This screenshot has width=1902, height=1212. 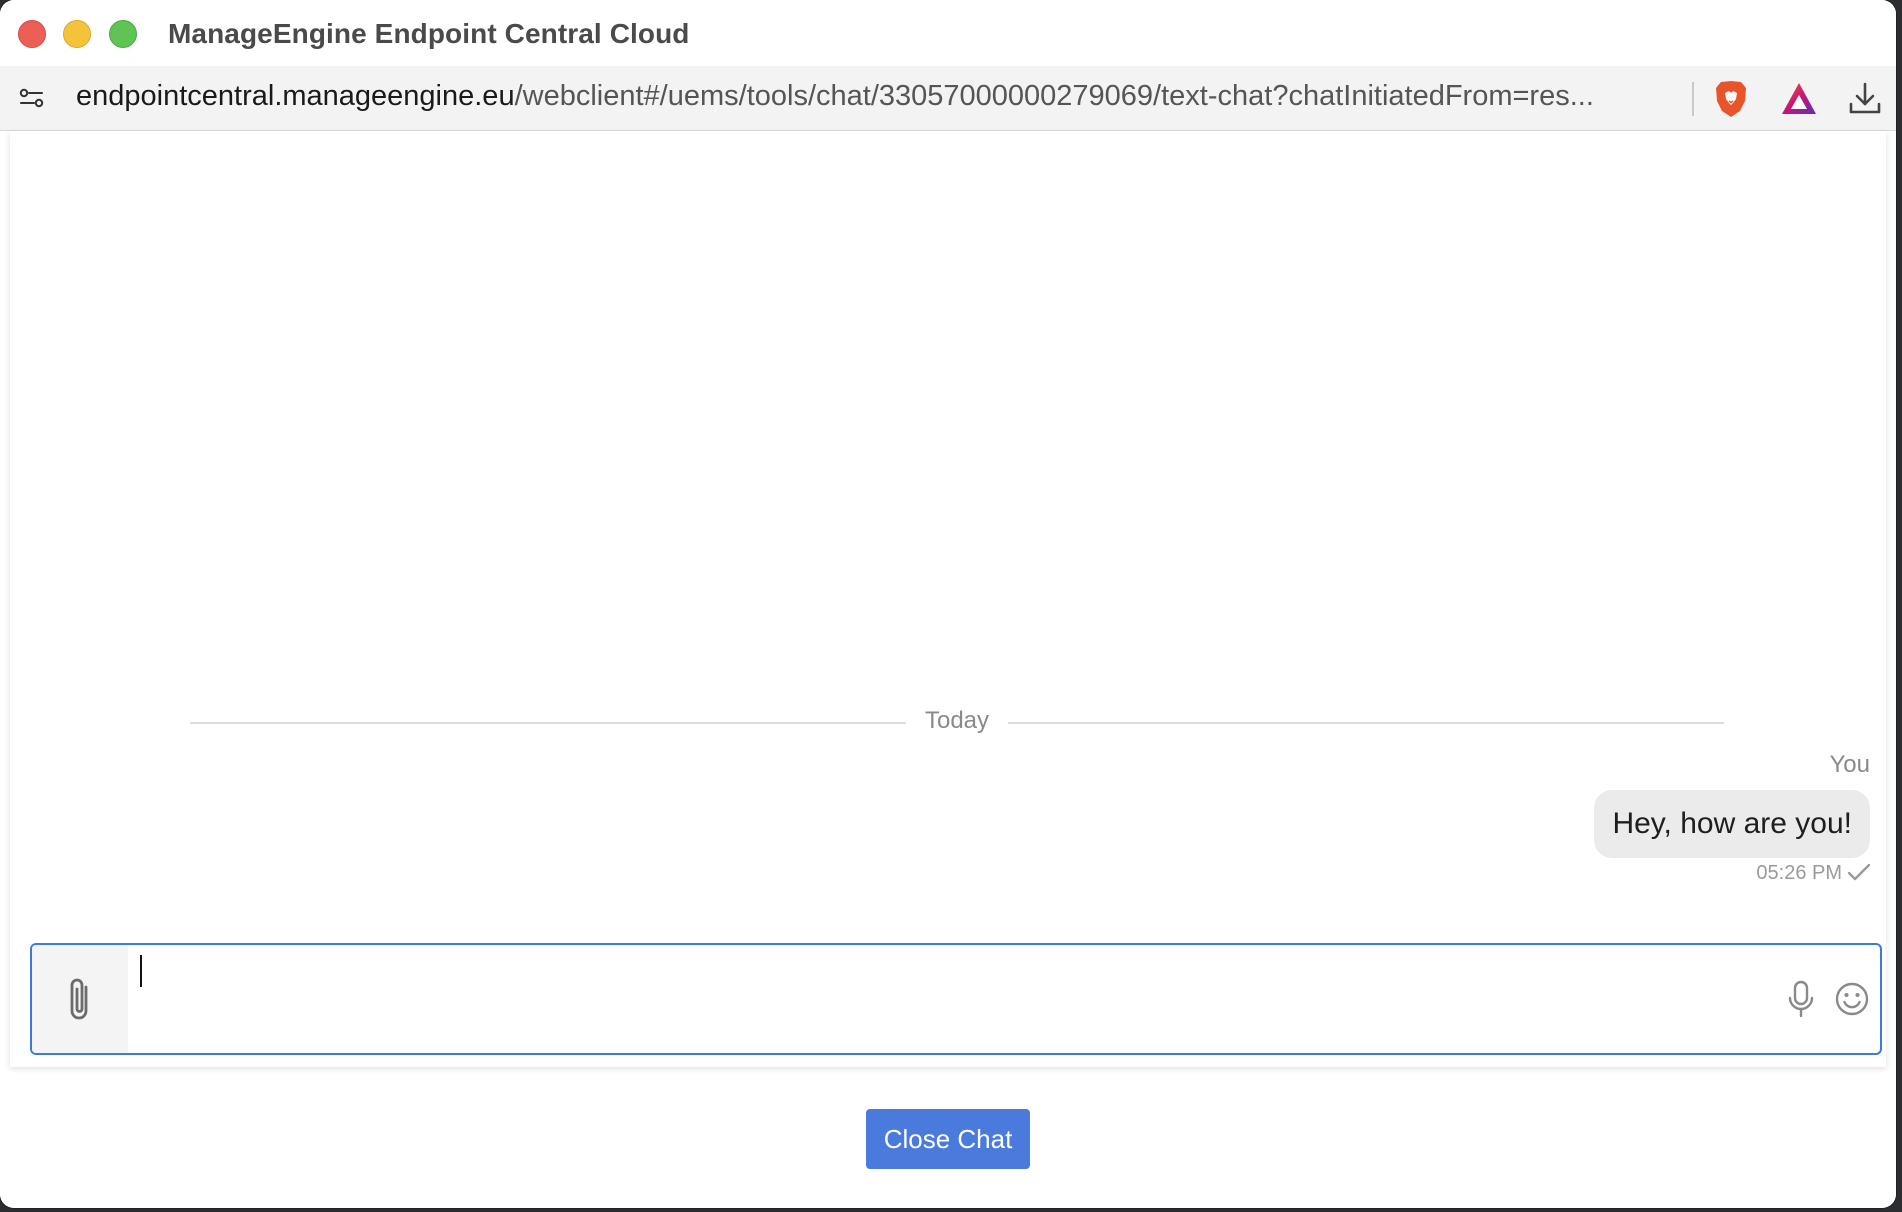 What do you see at coordinates (1366, 723) in the screenshot?
I see `date-divider-line-right` at bounding box center [1366, 723].